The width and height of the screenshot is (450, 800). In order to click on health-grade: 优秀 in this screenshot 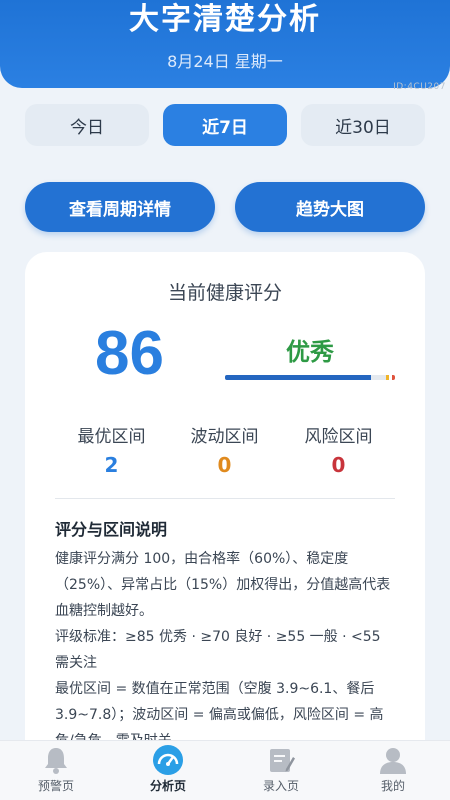, I will do `click(310, 352)`.